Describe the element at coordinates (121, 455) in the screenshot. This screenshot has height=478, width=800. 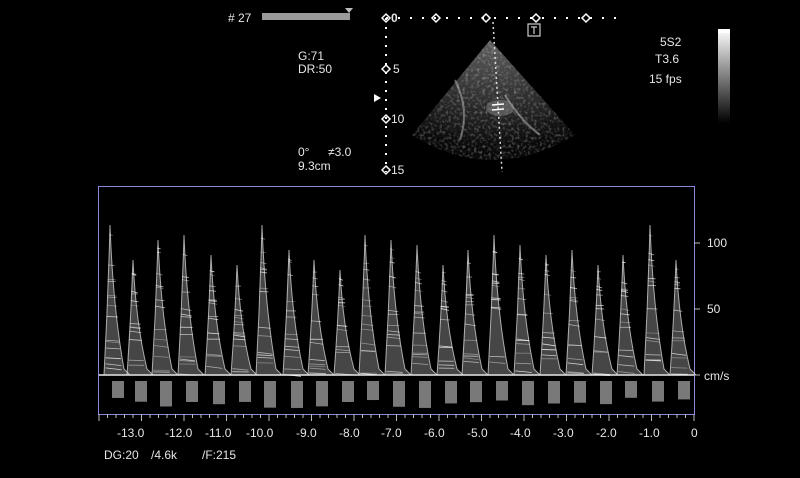
I see `doppler-gain-readout: DG:20` at that location.